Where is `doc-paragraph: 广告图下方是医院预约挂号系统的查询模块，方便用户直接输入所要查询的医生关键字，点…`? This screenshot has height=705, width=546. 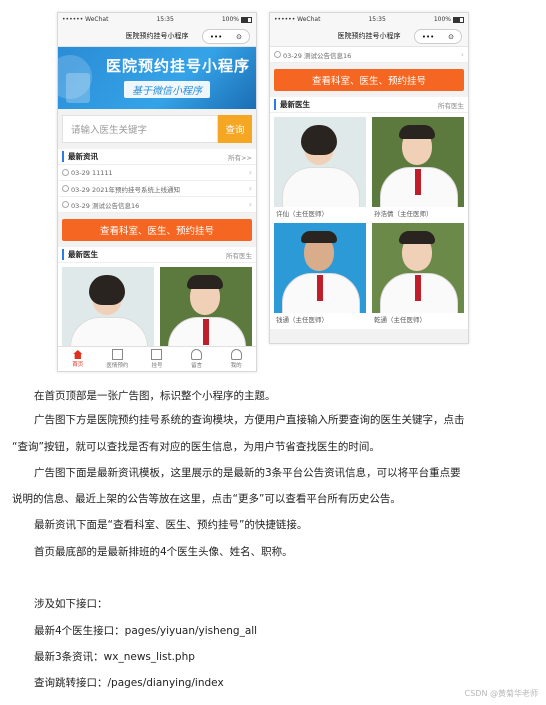
doc-paragraph: 广告图下方是医院预约挂号系统的查询模块，方便用户直接输入所要查询的医生关键字，点… is located at coordinates (249, 420).